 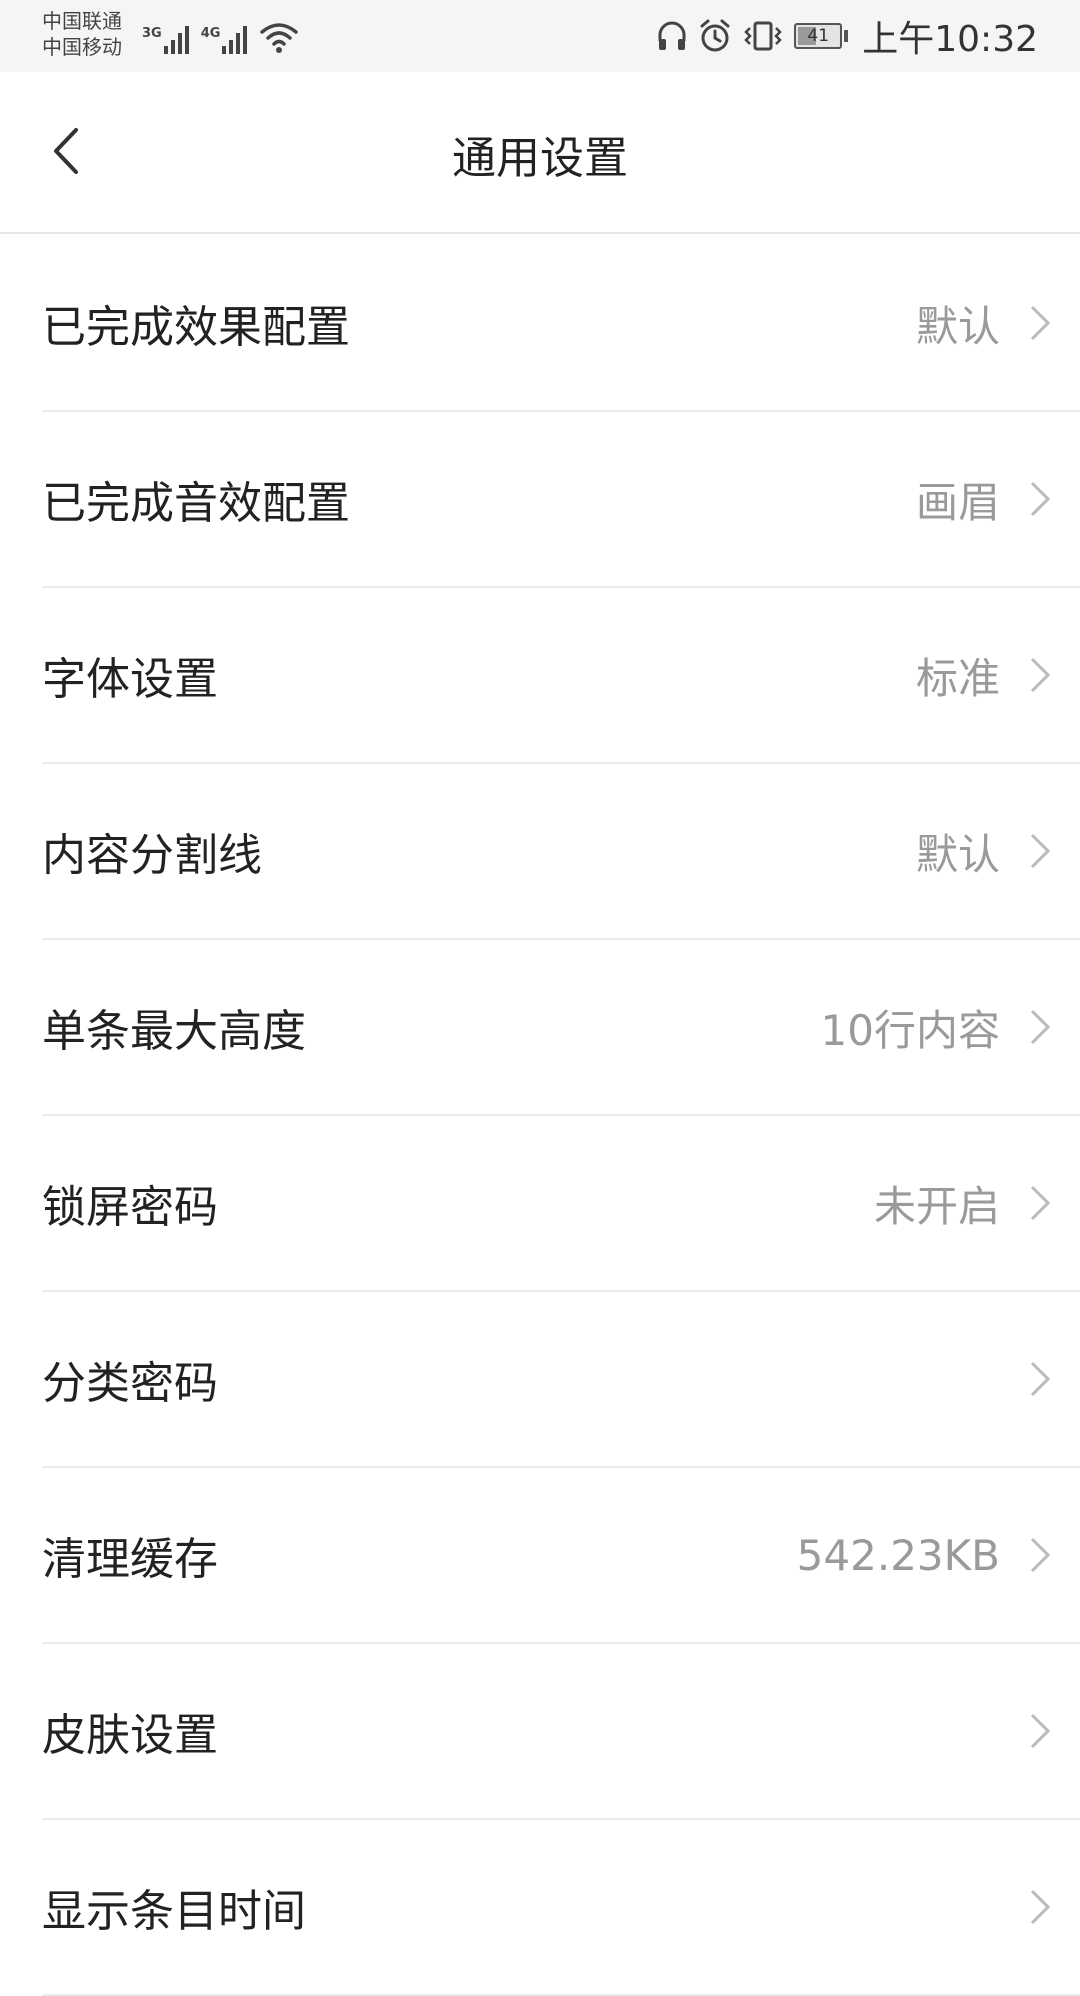 What do you see at coordinates (82, 21) in the screenshot?
I see `carrier-1-label: 中国联通` at bounding box center [82, 21].